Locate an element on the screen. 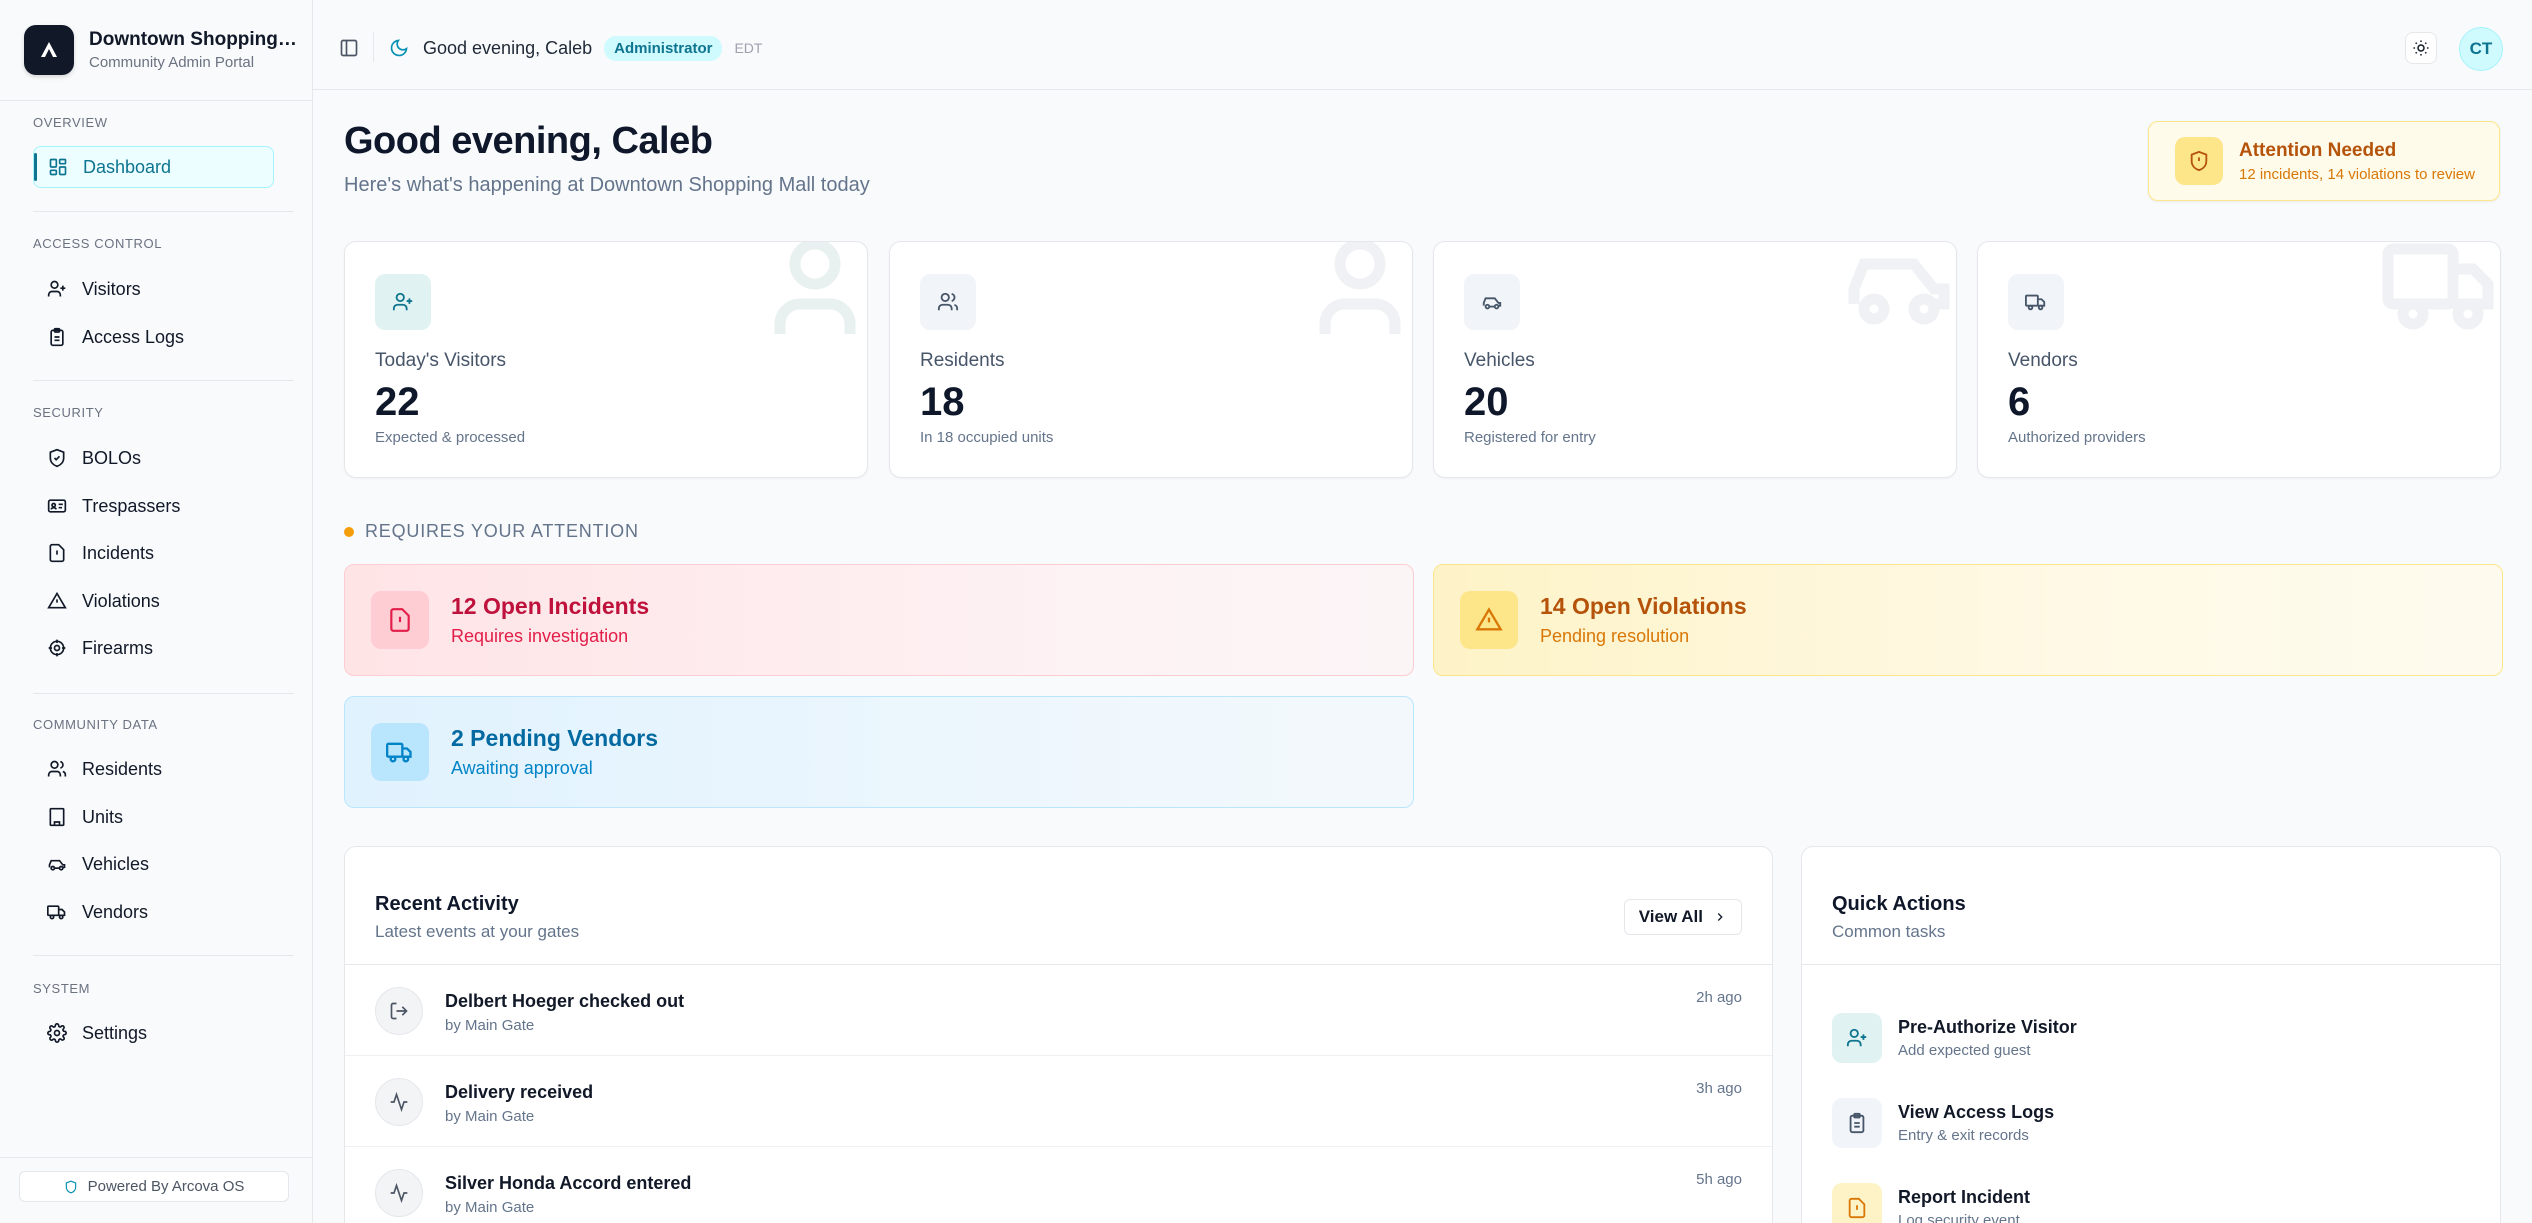 Image resolution: width=2532 pixels, height=1223 pixels. stat-value: 20 is located at coordinates (1486, 402).